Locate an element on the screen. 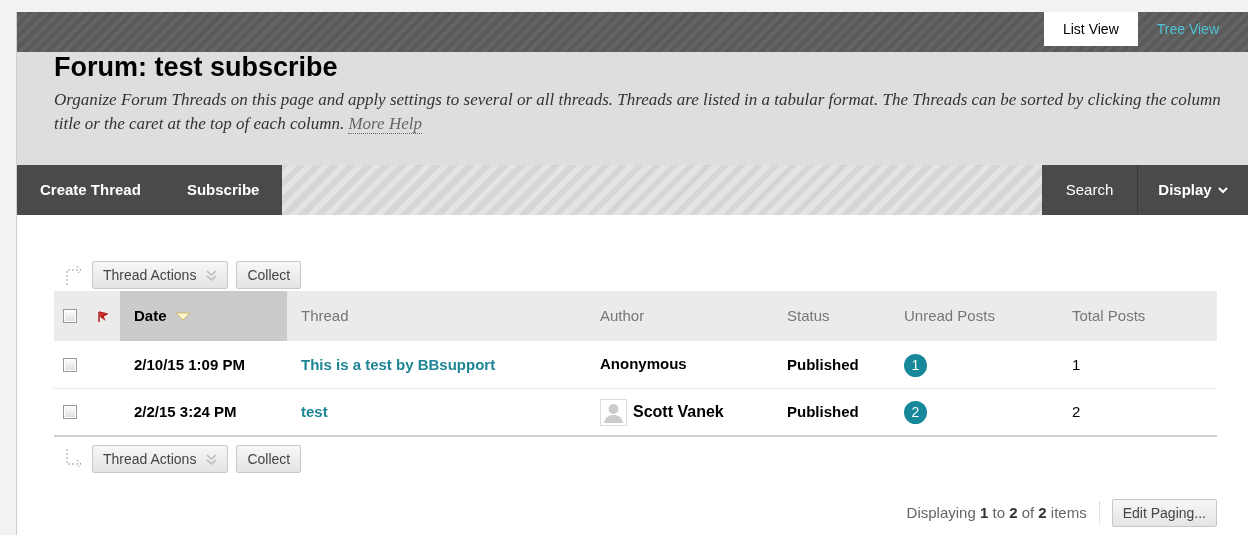  action-button: Subscribe is located at coordinates (223, 190).